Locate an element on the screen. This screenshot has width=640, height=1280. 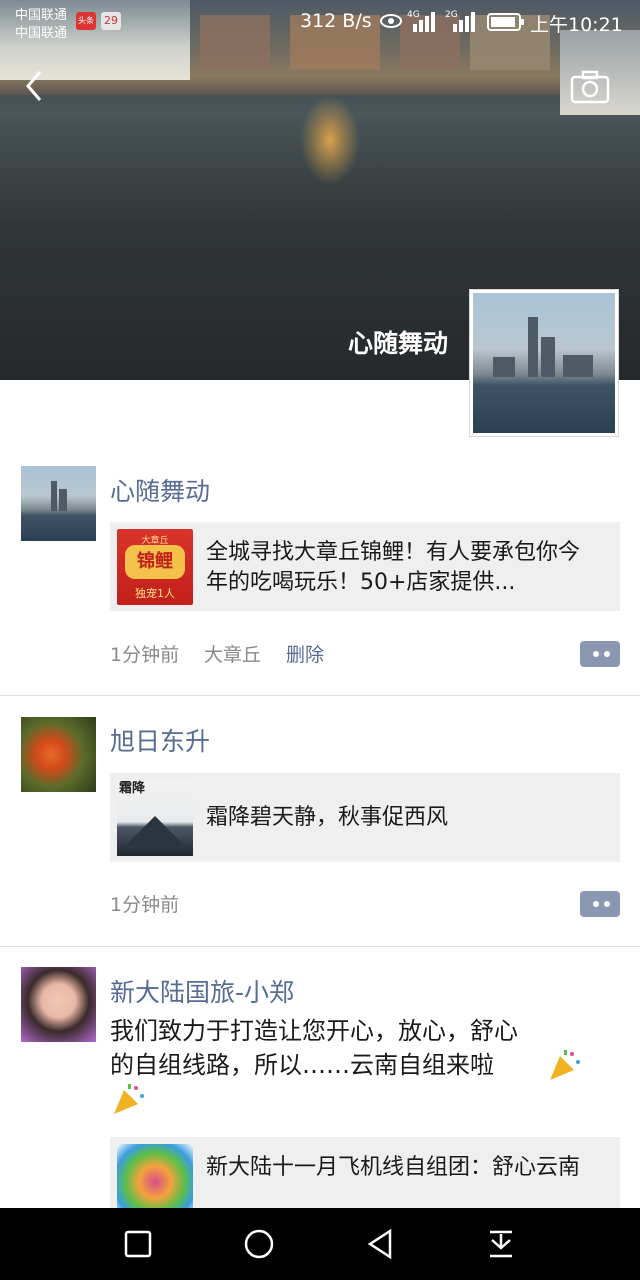
signal-2g-icon: 2G is located at coordinates (461, 23).